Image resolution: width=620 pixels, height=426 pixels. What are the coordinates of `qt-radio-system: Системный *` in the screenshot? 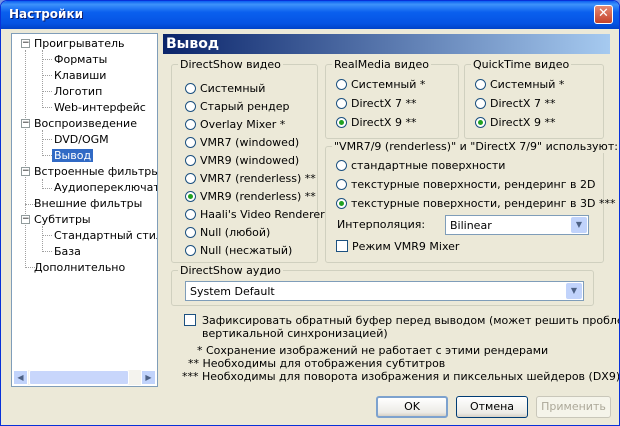 It's located at (519, 85).